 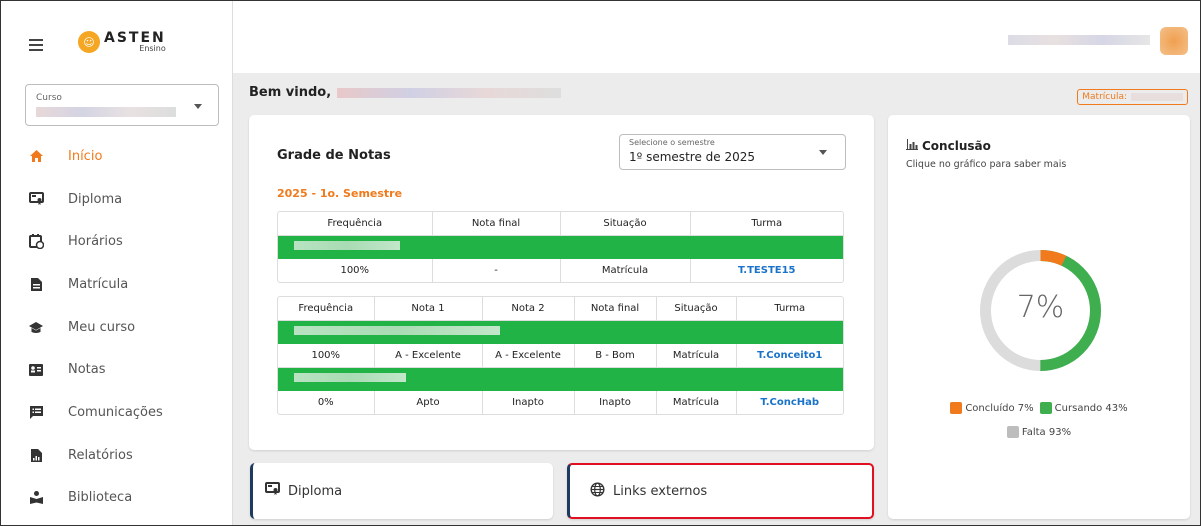 I want to click on table-row: 100% - Matrícula T.TESTE15, so click(x=560, y=270).